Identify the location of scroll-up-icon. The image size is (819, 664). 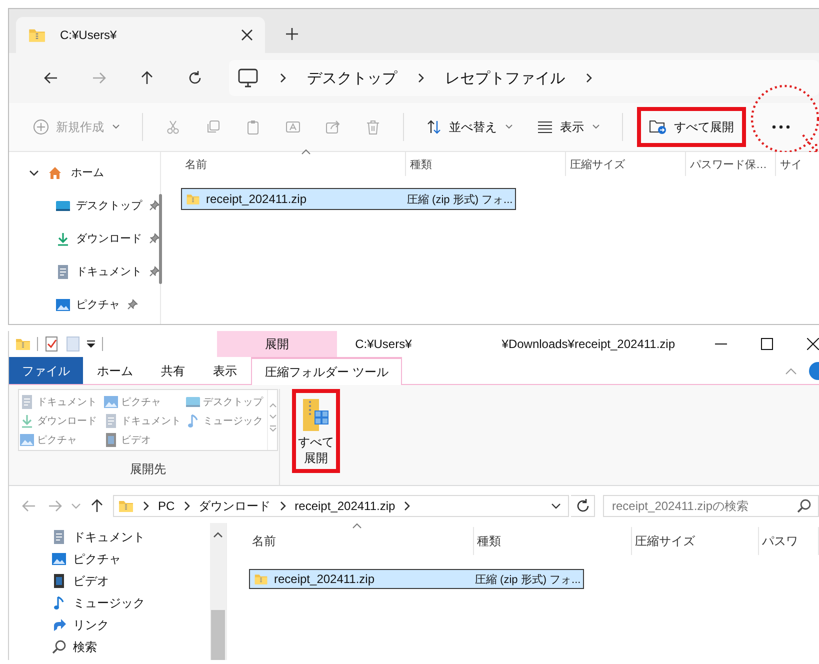
(218, 535).